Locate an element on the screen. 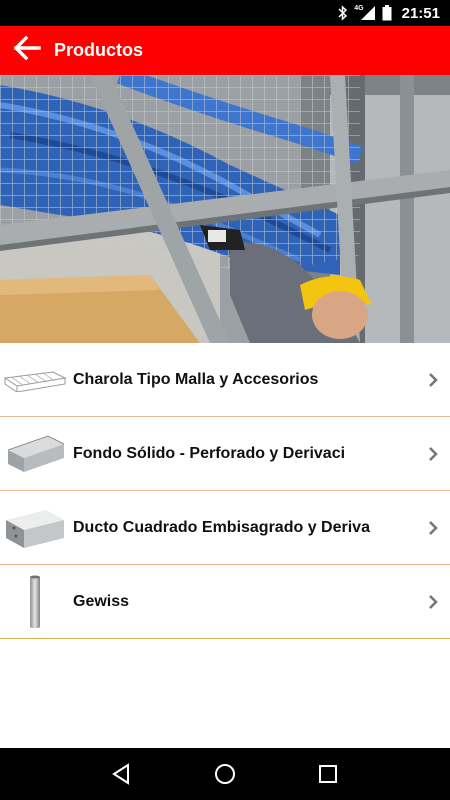 This screenshot has height=800, width=450. list-item: Gewiss is located at coordinates (225, 602).